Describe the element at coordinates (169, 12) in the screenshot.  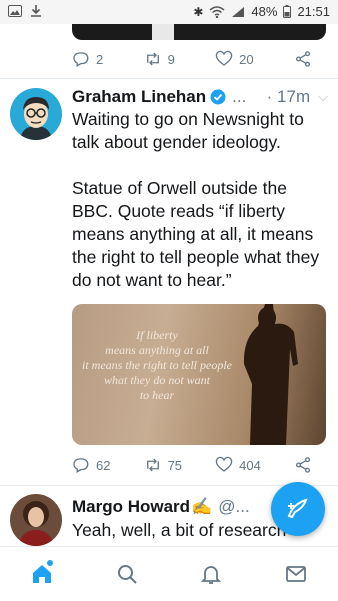
I see `status-bar: ✱ 48% 21:51` at that location.